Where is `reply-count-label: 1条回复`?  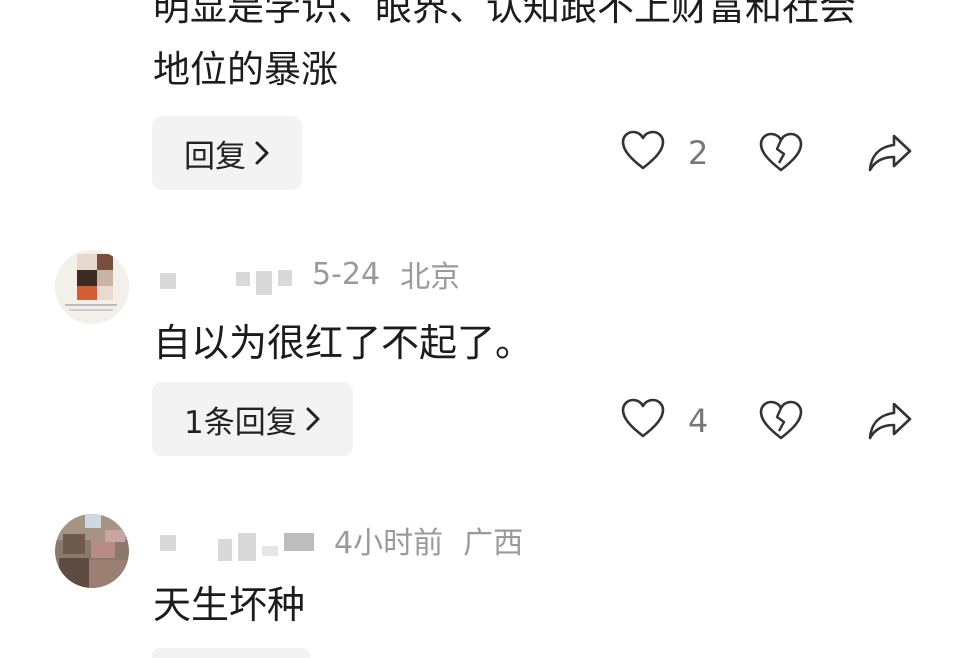
reply-count-label: 1条回复 is located at coordinates (240, 422).